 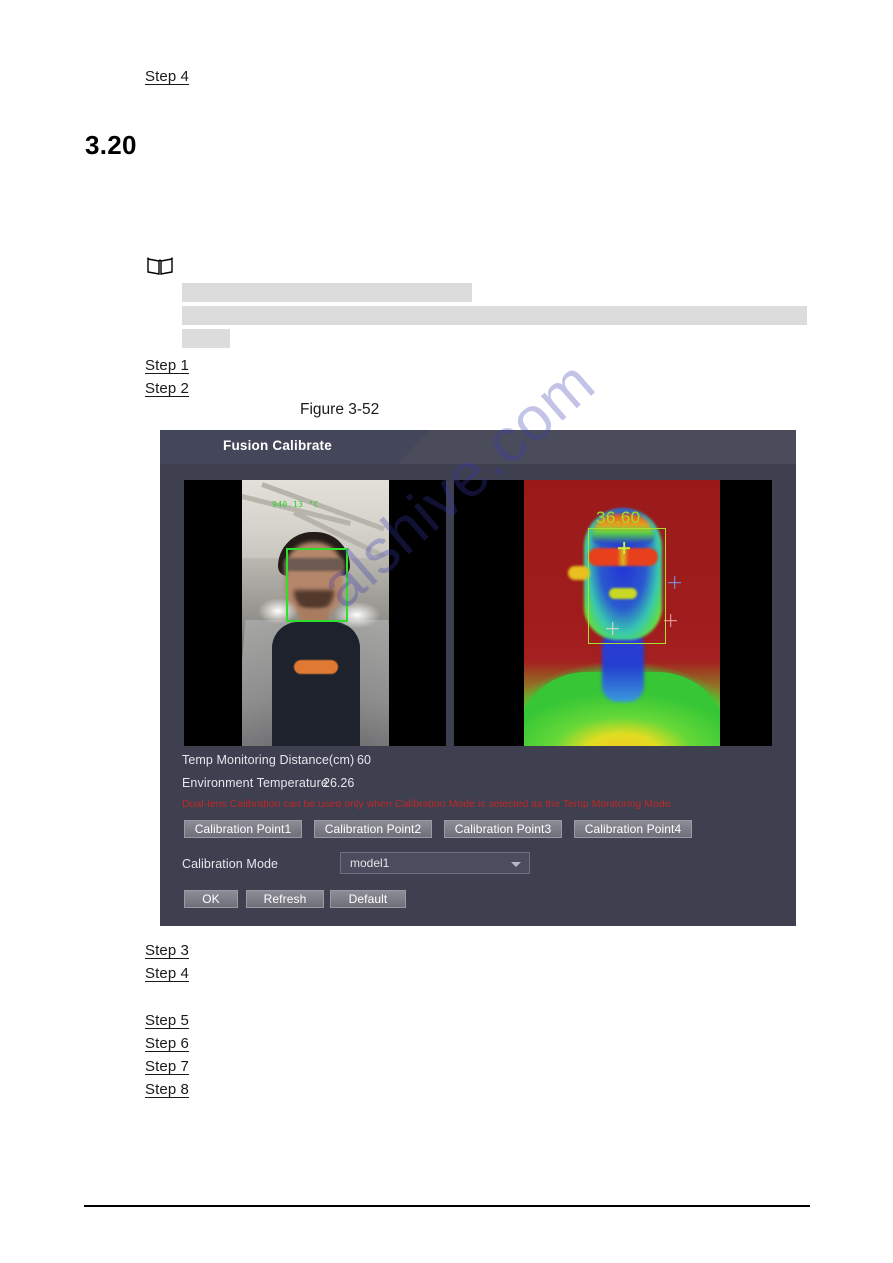 What do you see at coordinates (316, 684) in the screenshot?
I see `subject-shirt` at bounding box center [316, 684].